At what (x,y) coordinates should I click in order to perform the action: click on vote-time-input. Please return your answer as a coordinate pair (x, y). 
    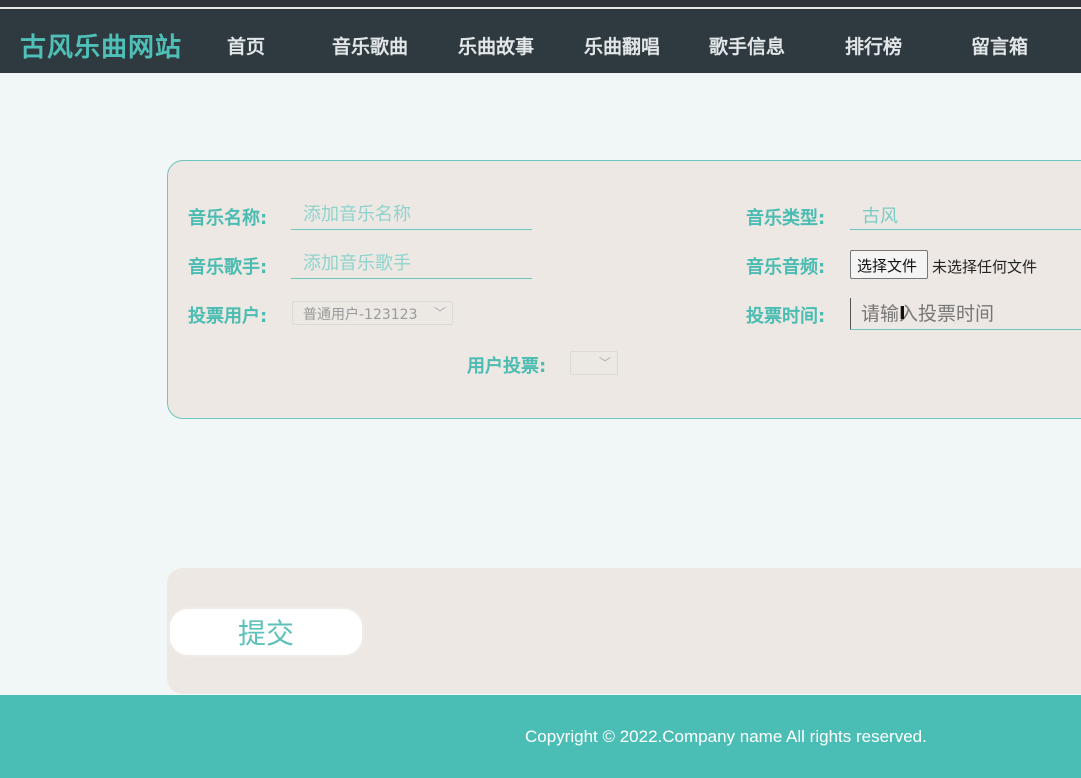
    Looking at the image, I should click on (965, 314).